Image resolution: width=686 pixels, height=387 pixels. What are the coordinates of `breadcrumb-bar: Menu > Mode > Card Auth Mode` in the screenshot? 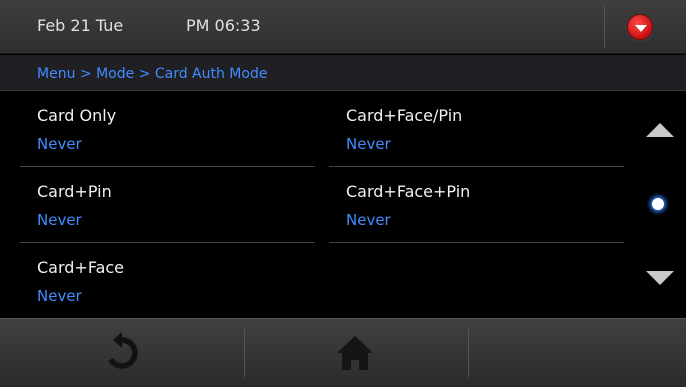 It's located at (343, 73).